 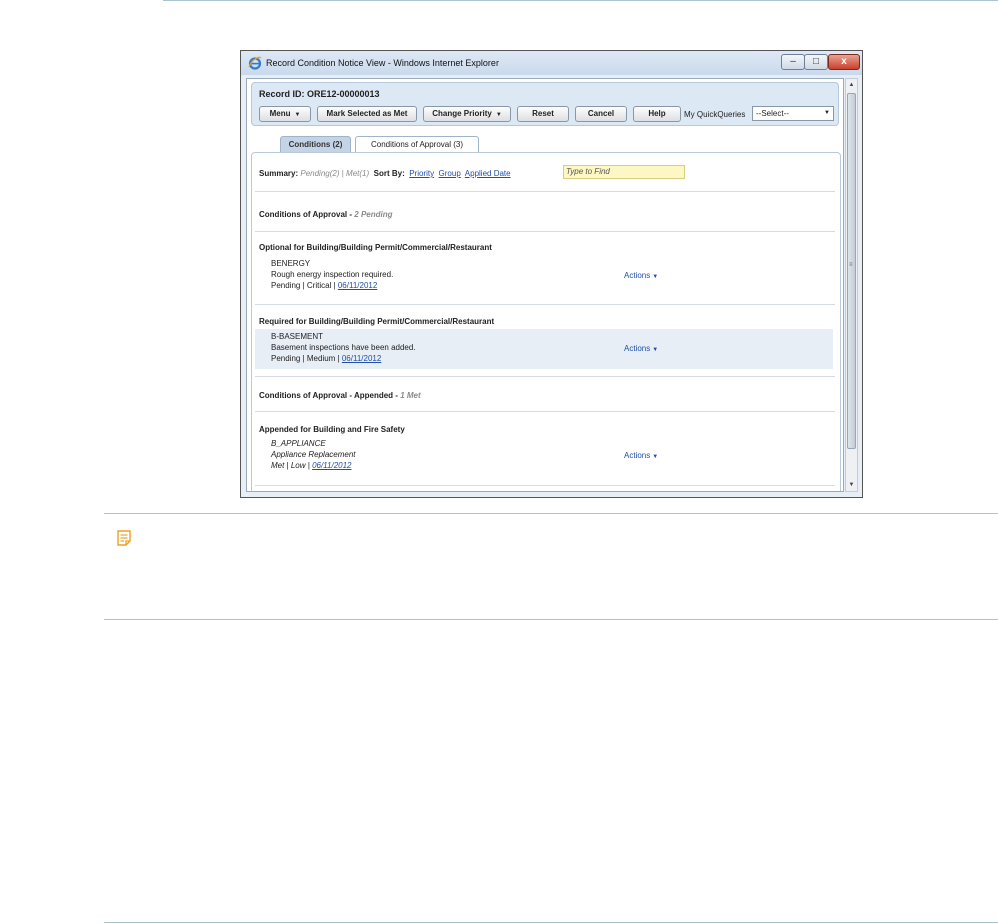 What do you see at coordinates (319, 173) in the screenshot?
I see `pending-count: Pending(2)` at bounding box center [319, 173].